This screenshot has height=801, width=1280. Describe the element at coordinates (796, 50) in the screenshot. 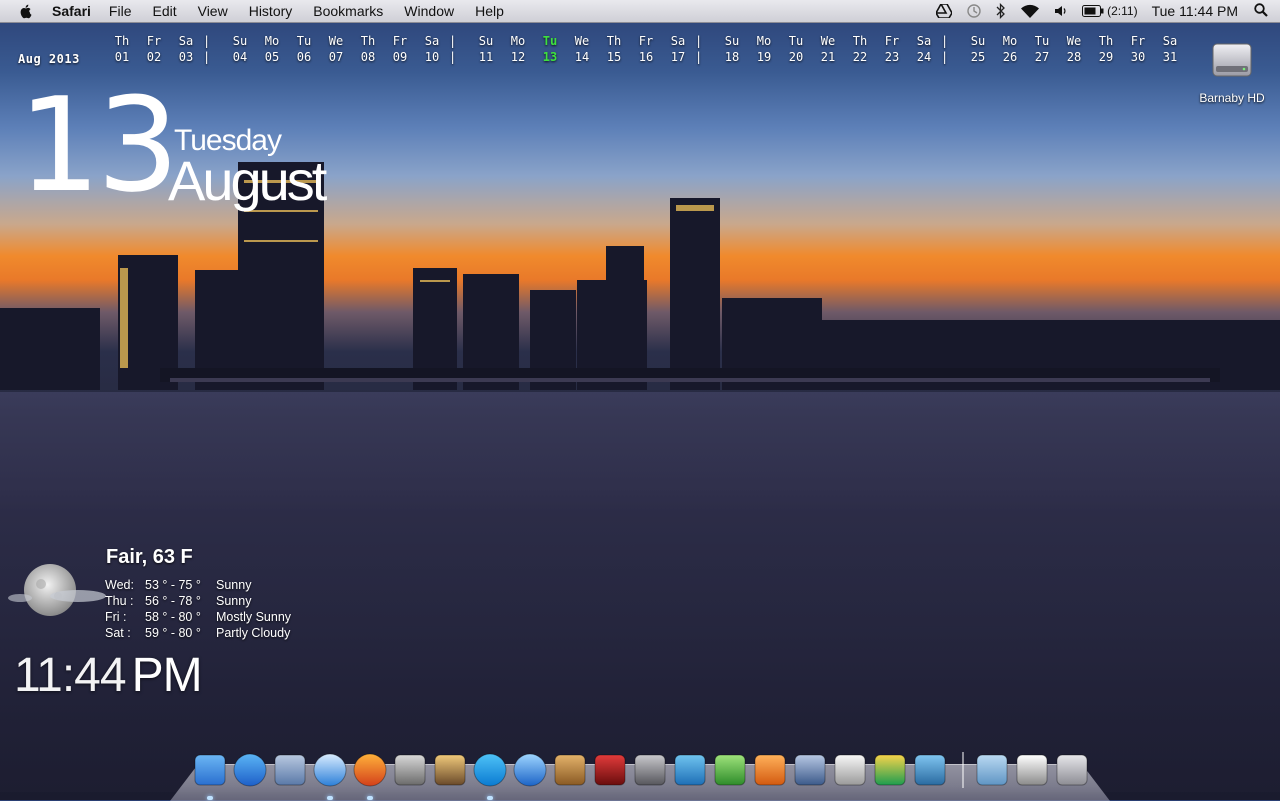

I see `calendar-day: Tu 20` at that location.